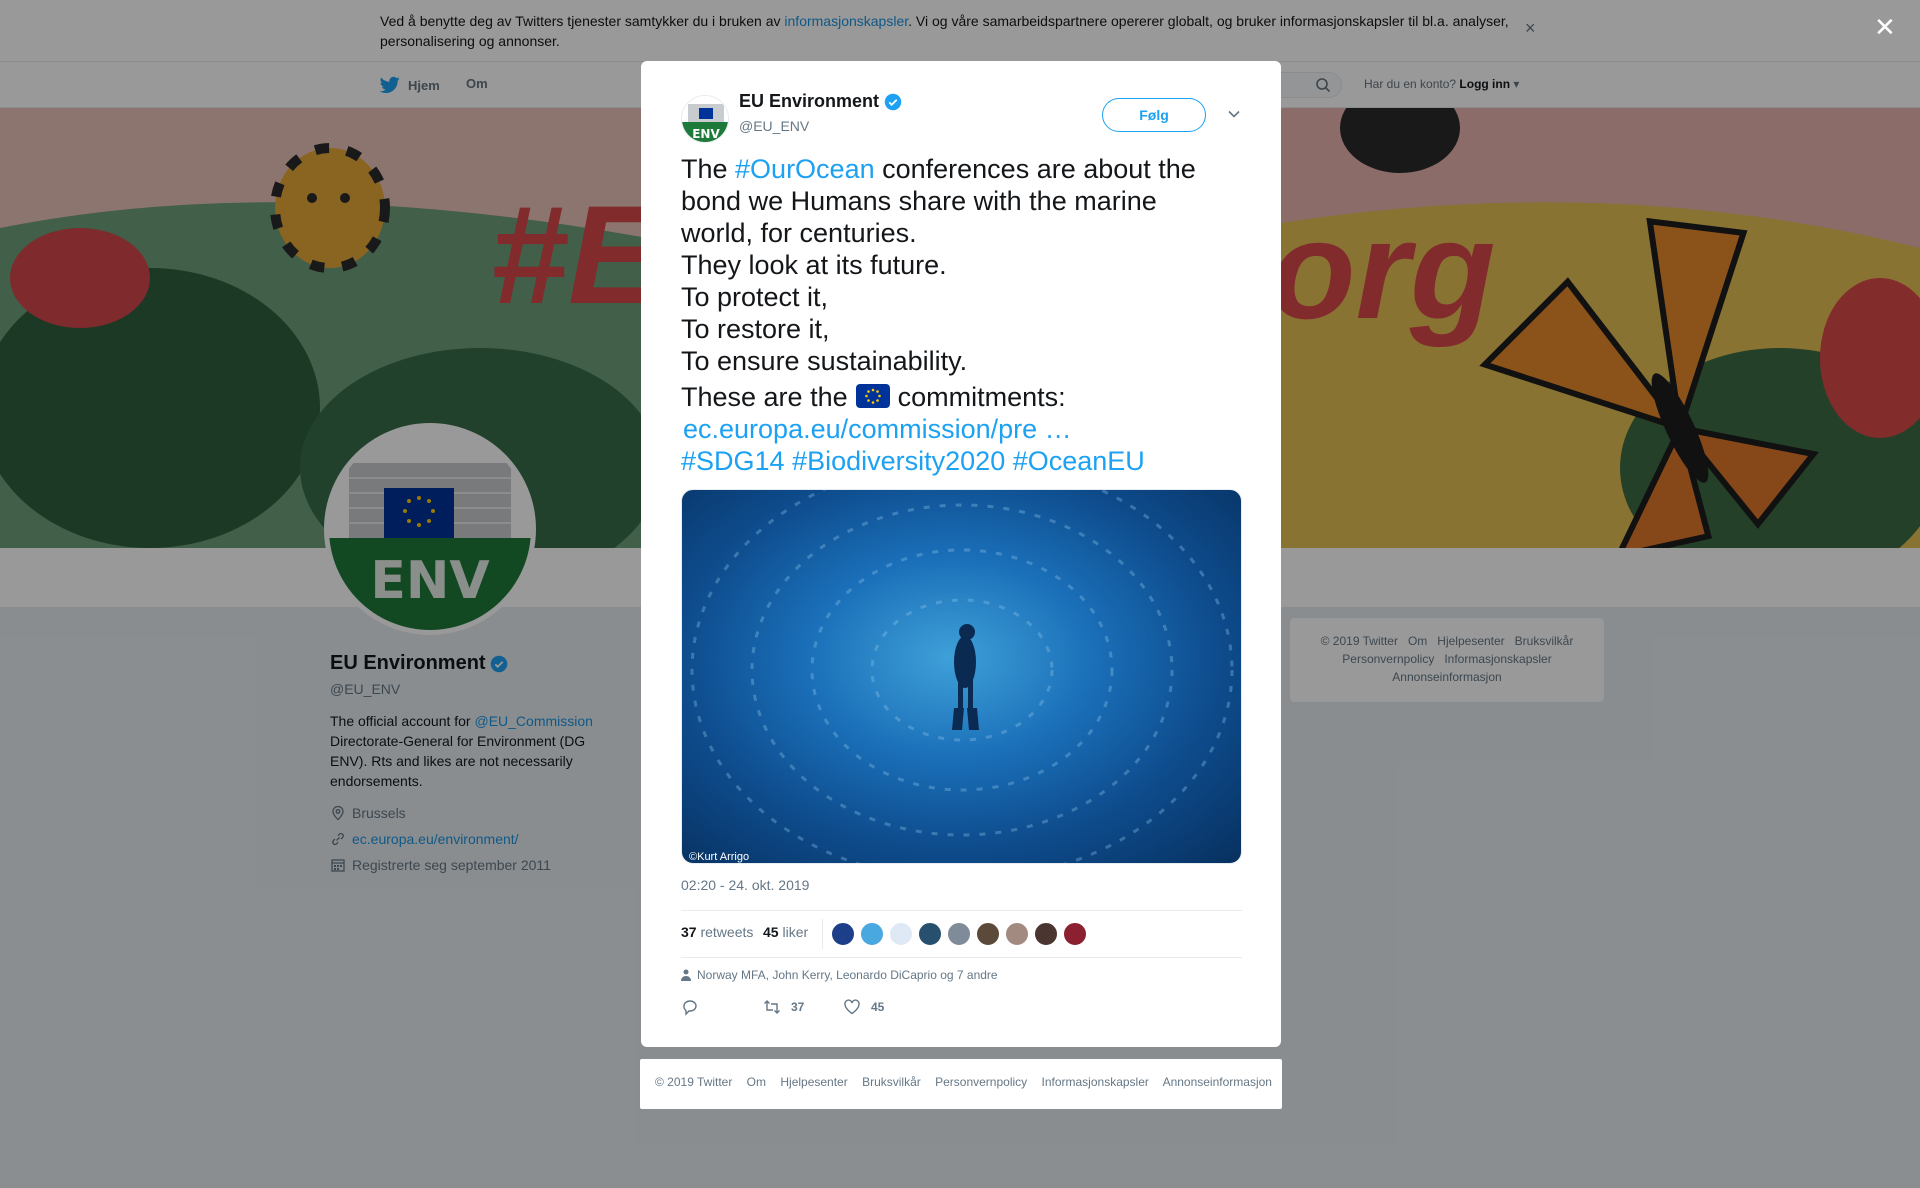 The width and height of the screenshot is (1920, 1188). What do you see at coordinates (1095, 1082) in the screenshot?
I see `footer-cookies-link: Informasjonskapsler` at bounding box center [1095, 1082].